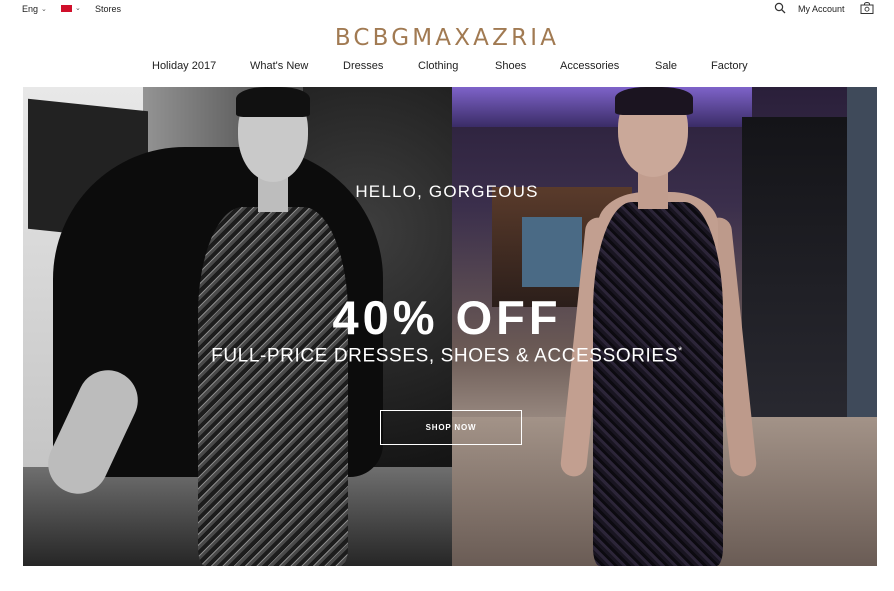 The image size is (894, 591). I want to click on flag-icon, so click(66, 8).